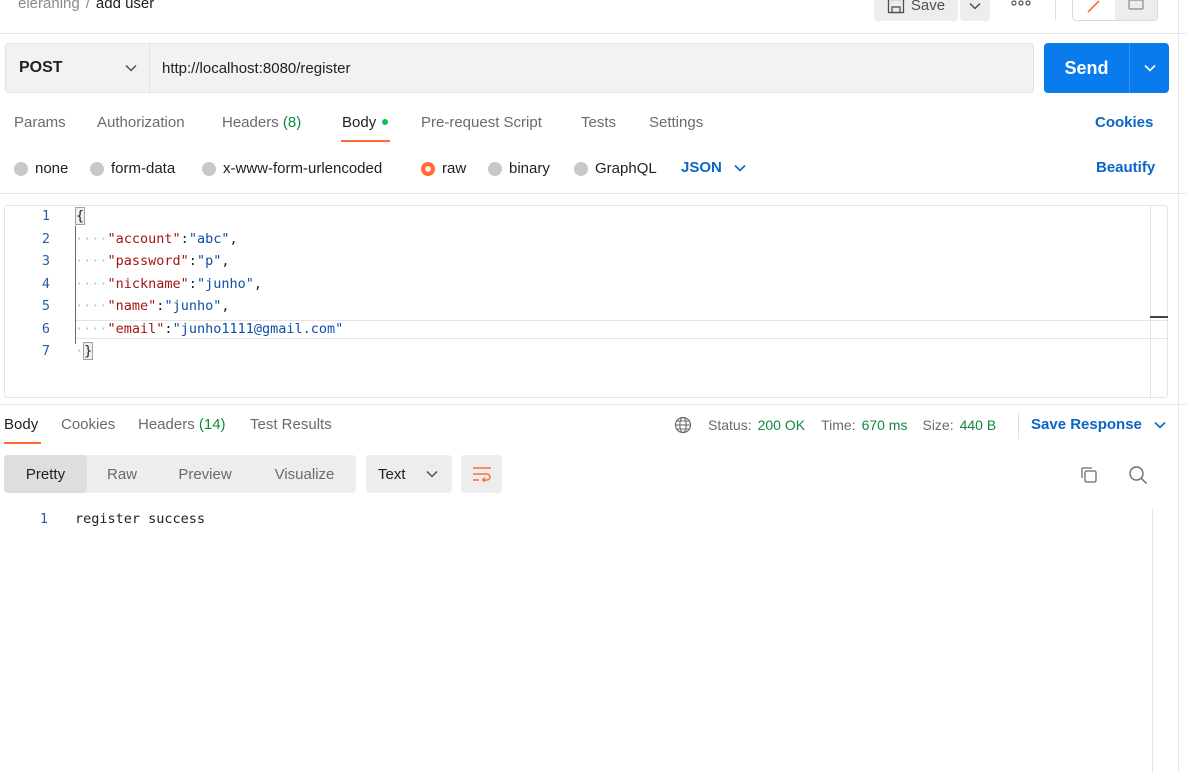 The height and width of the screenshot is (772, 1187). I want to click on url-value: http://localhost:8080/register, so click(256, 68).